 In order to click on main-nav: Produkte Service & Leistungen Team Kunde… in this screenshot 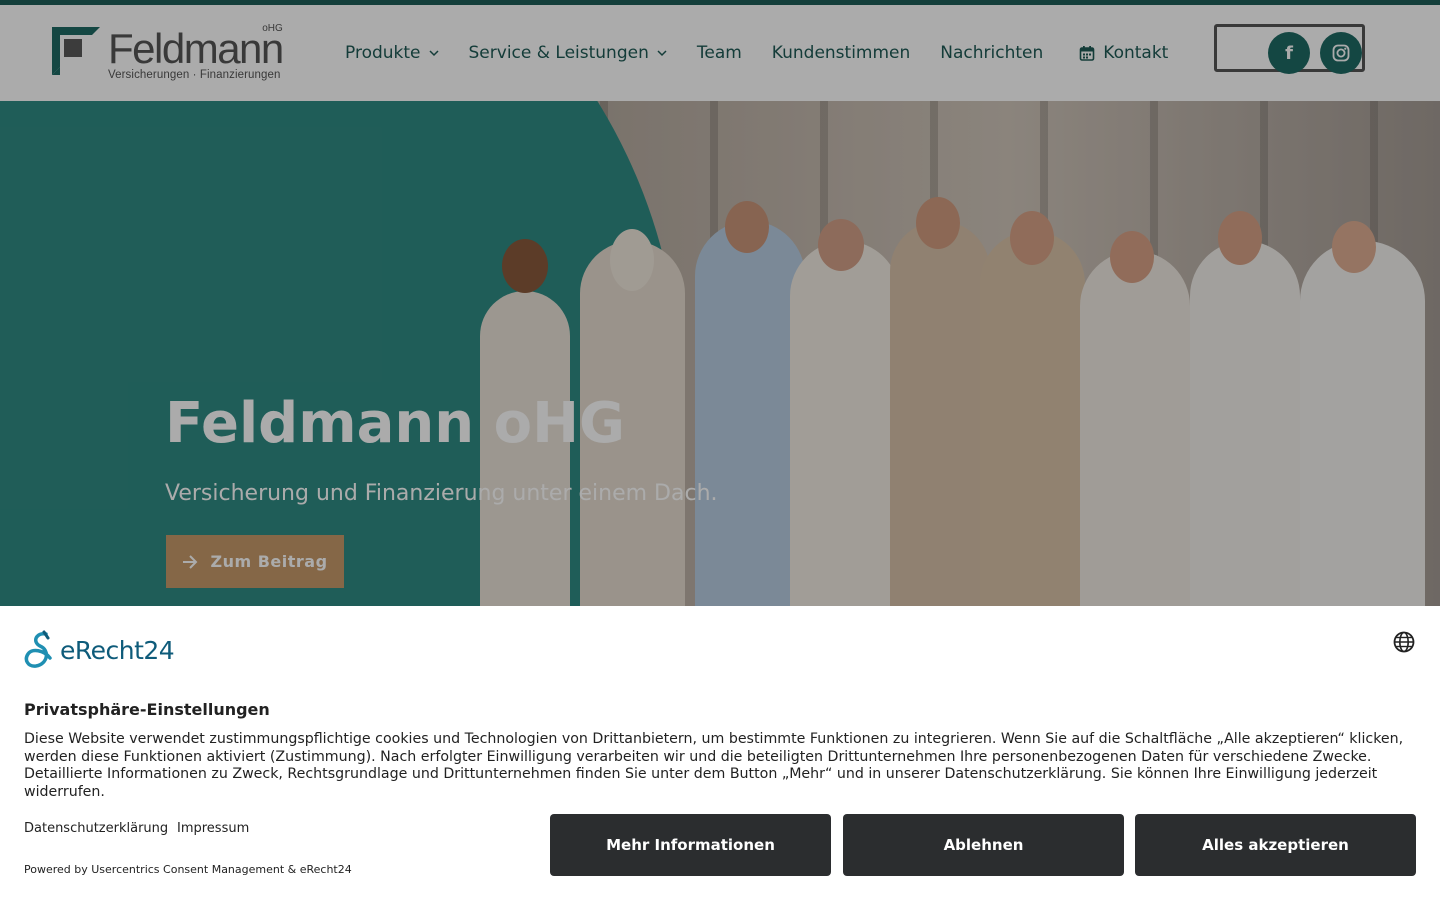, I will do `click(771, 53)`.